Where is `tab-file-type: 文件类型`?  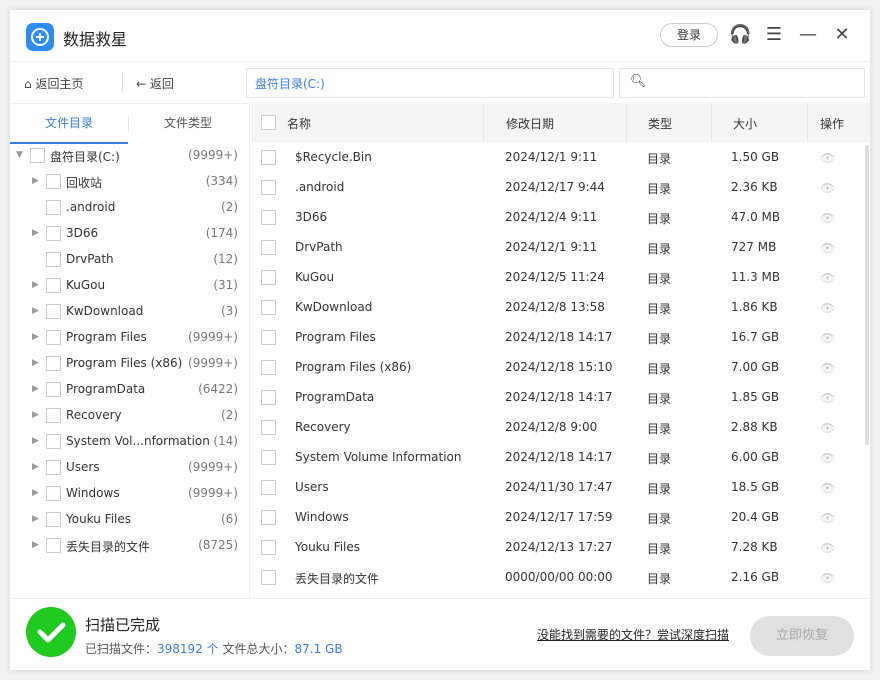
tab-file-type: 文件类型 is located at coordinates (188, 124).